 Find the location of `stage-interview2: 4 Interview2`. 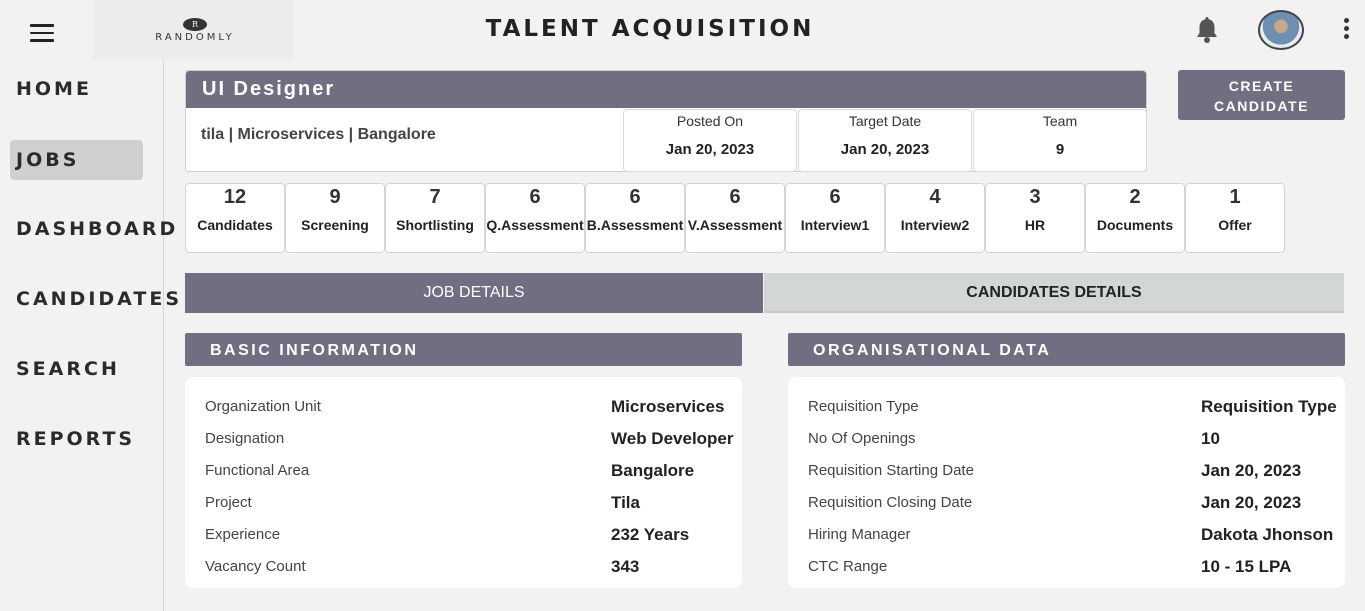

stage-interview2: 4 Interview2 is located at coordinates (935, 218).